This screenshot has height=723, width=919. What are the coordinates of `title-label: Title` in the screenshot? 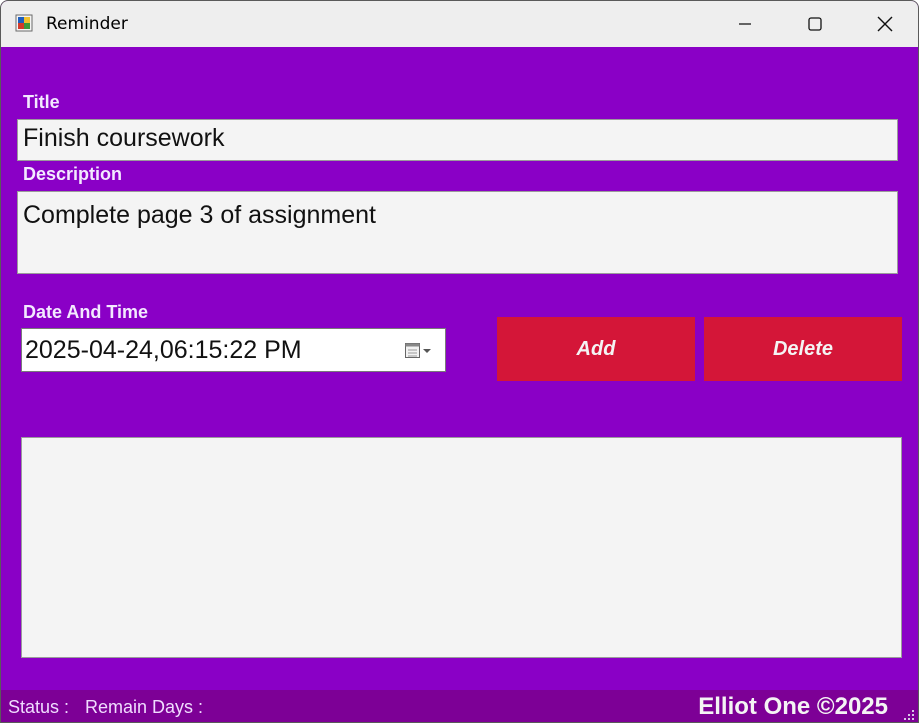 It's located at (41, 102).